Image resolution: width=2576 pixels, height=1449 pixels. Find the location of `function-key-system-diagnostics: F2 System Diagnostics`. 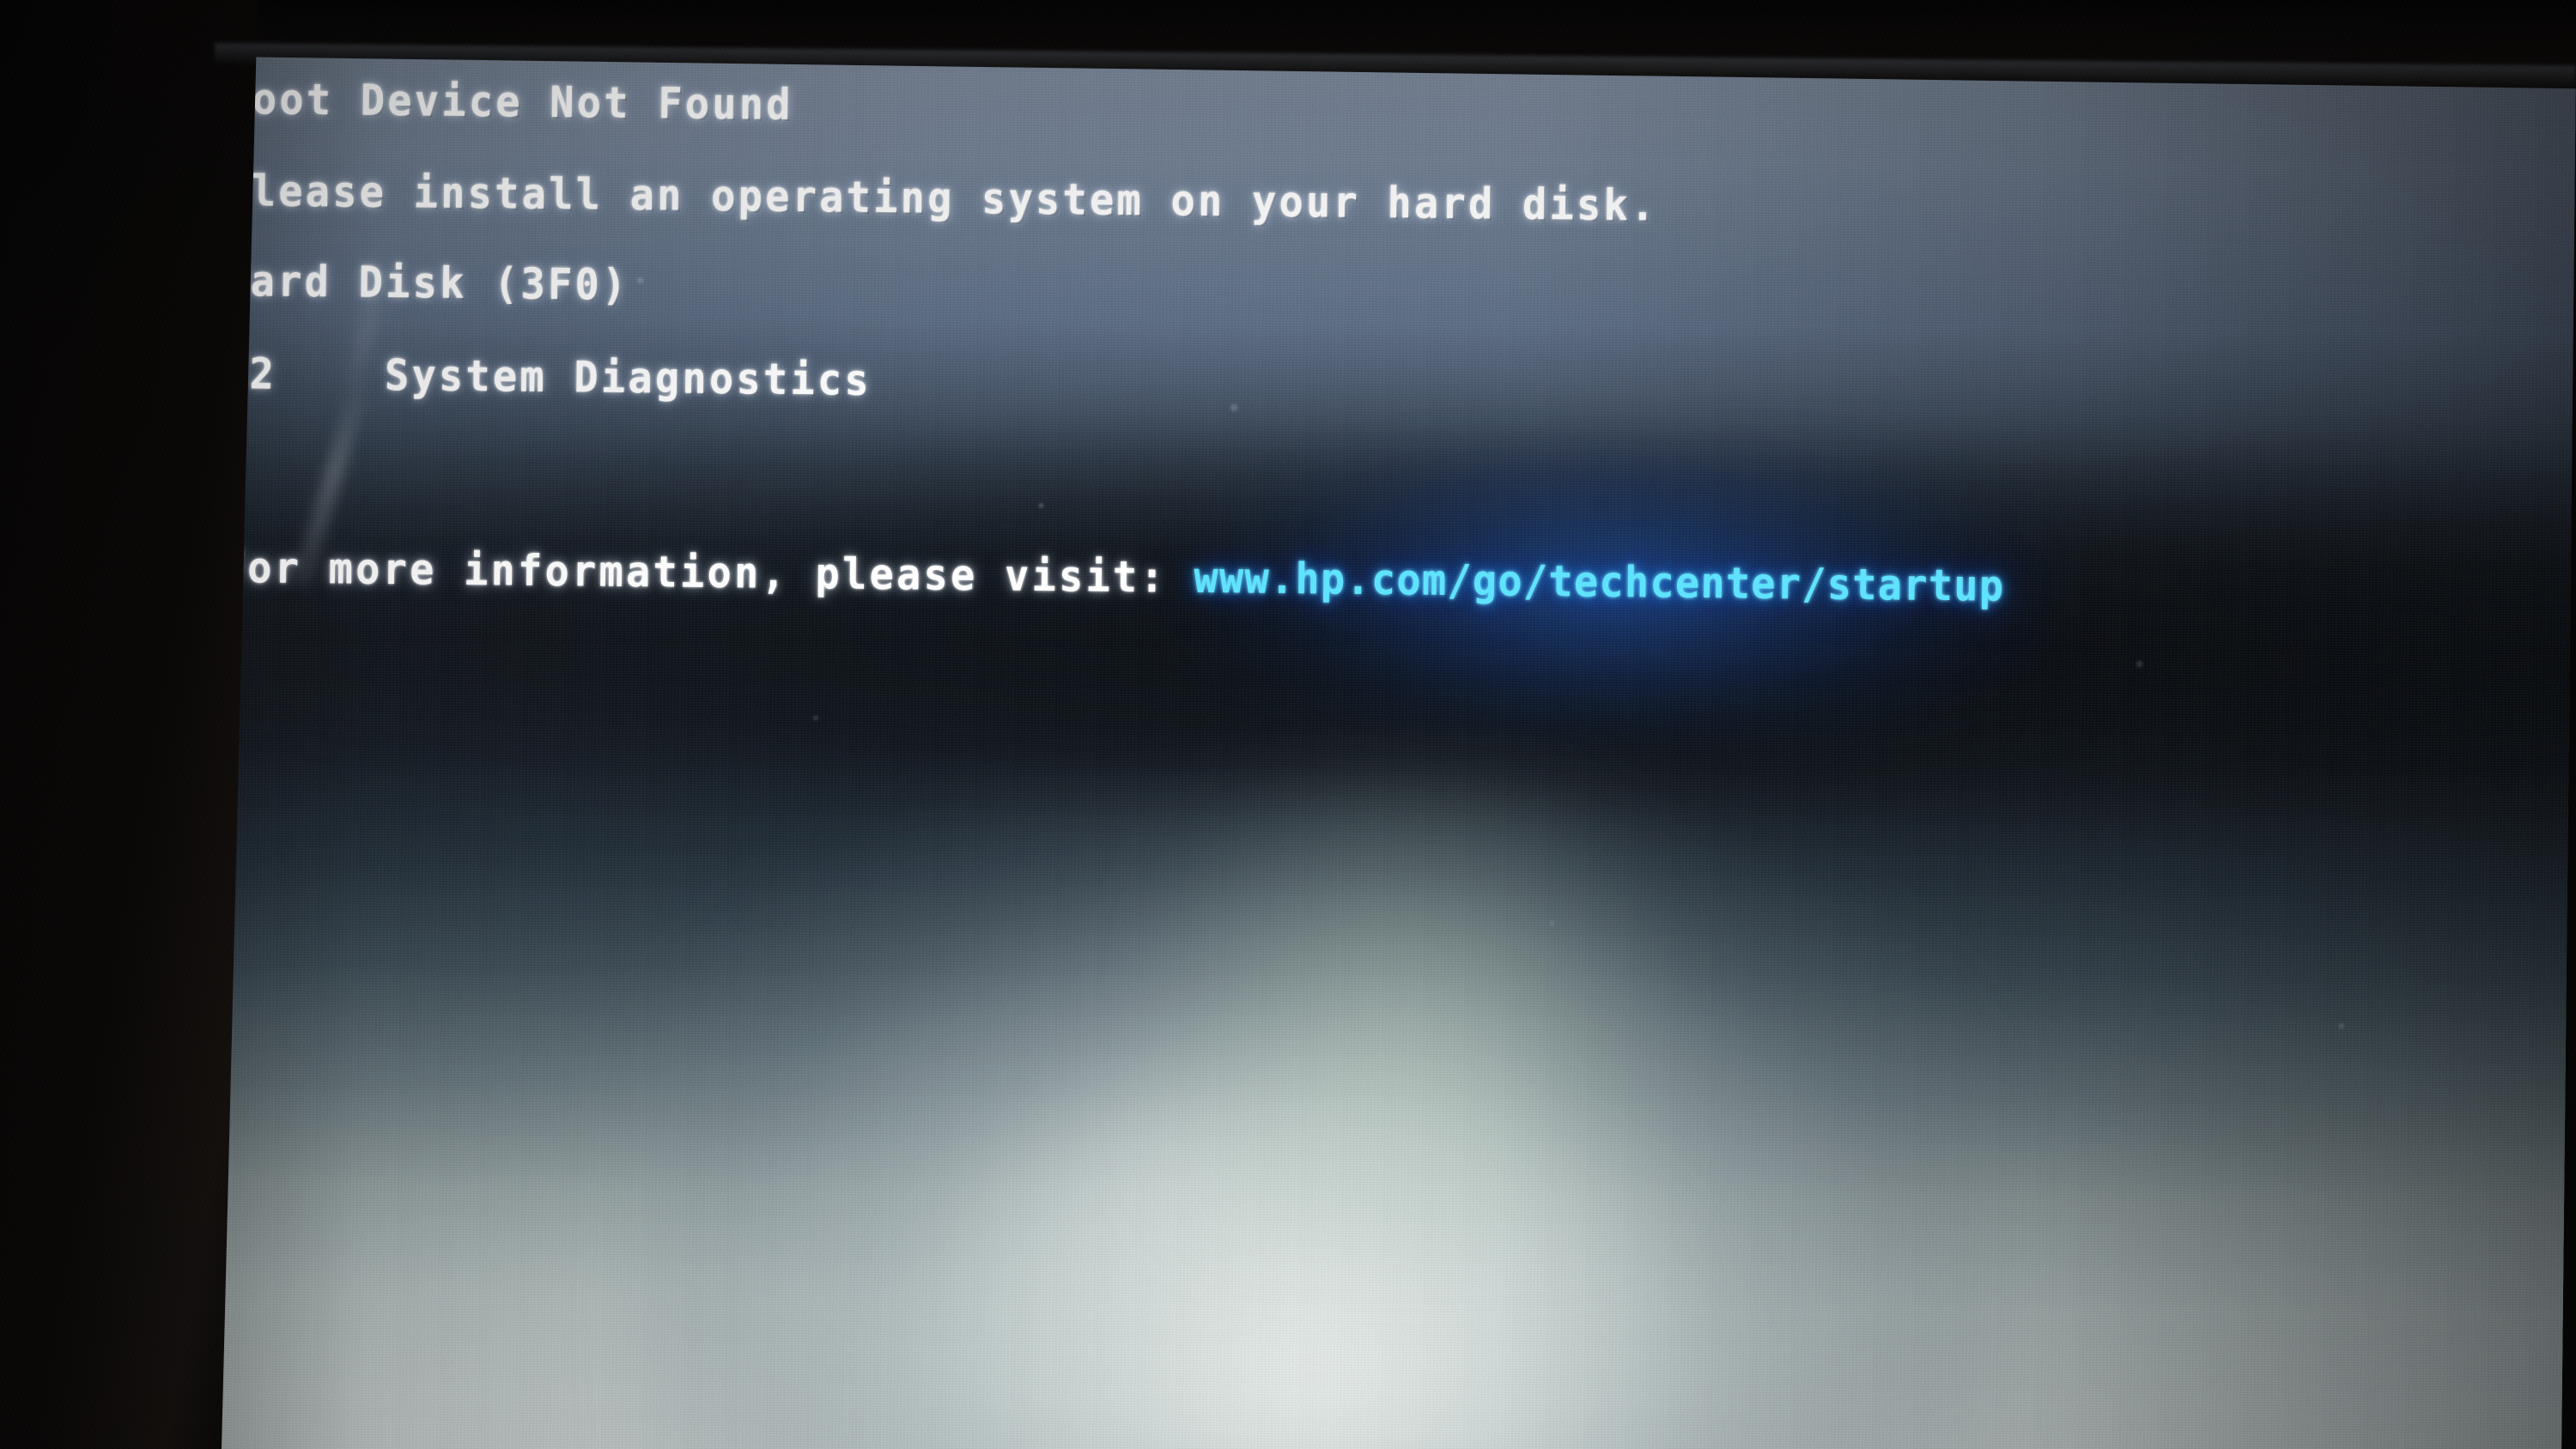

function-key-system-diagnostics: F2 System Diagnostics is located at coordinates (547, 377).